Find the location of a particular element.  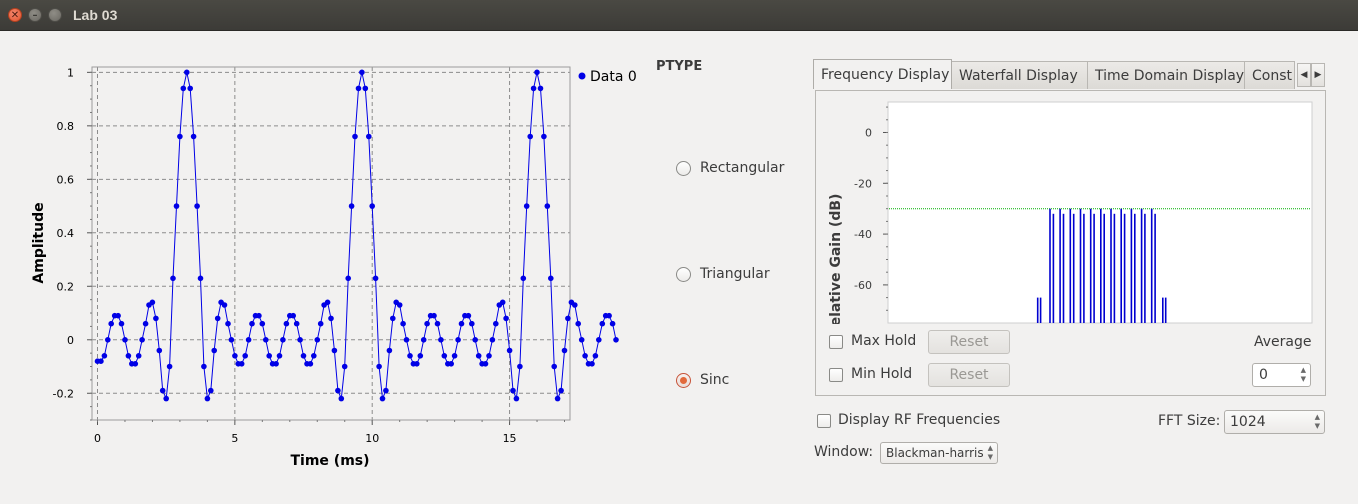

radio-label: Sinc is located at coordinates (715, 380).